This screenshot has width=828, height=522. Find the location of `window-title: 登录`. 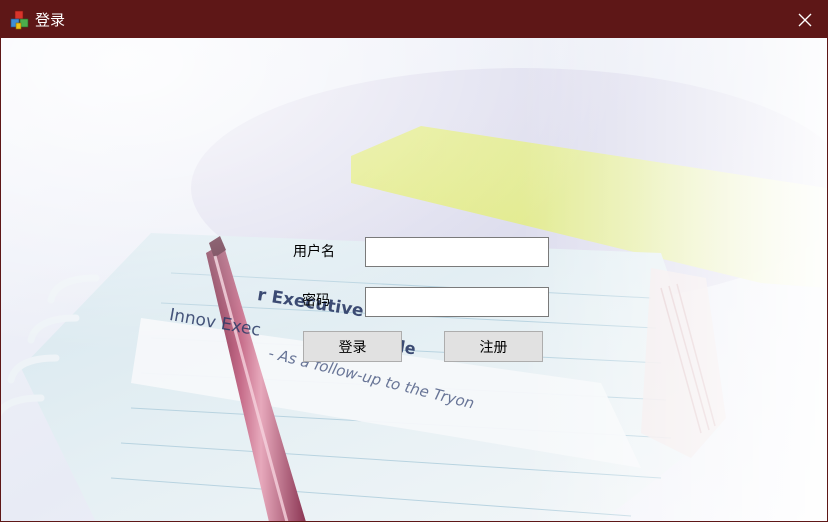

window-title: 登录 is located at coordinates (50, 20).